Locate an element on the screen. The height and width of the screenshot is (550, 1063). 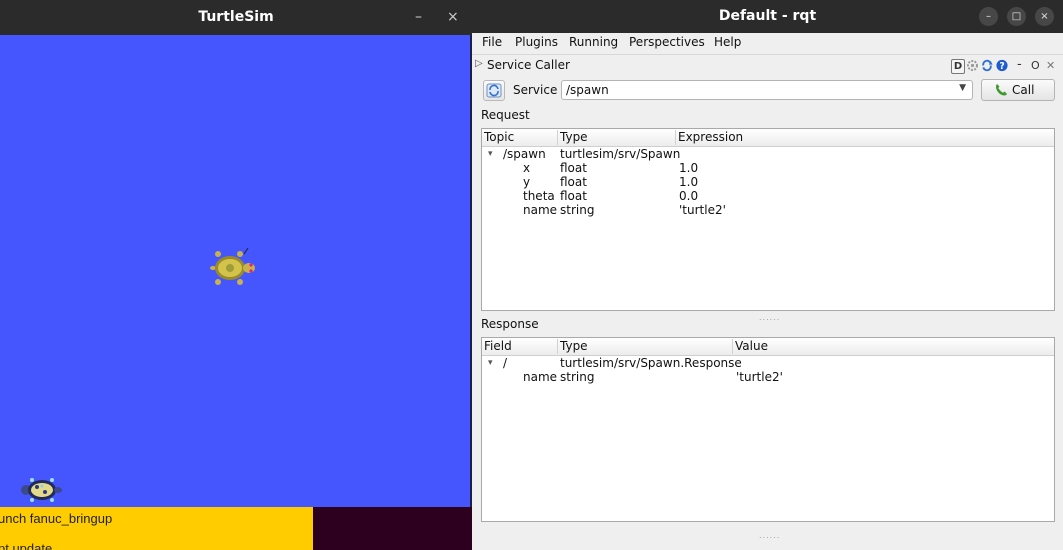
service-label: Service is located at coordinates (535, 90).